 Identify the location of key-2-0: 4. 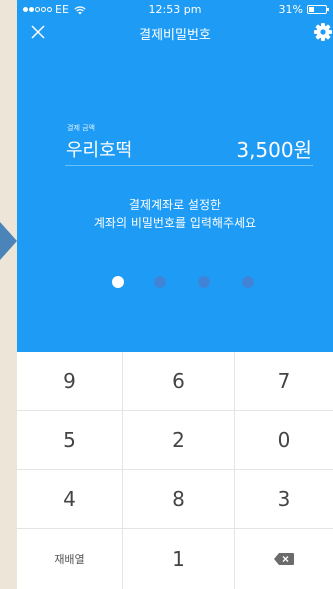
(70, 499).